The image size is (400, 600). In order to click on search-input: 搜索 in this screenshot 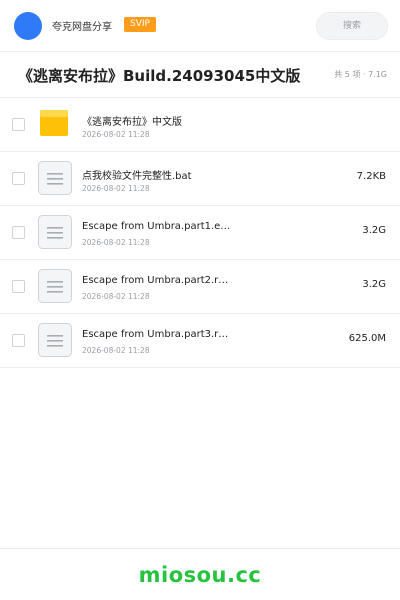, I will do `click(352, 26)`.